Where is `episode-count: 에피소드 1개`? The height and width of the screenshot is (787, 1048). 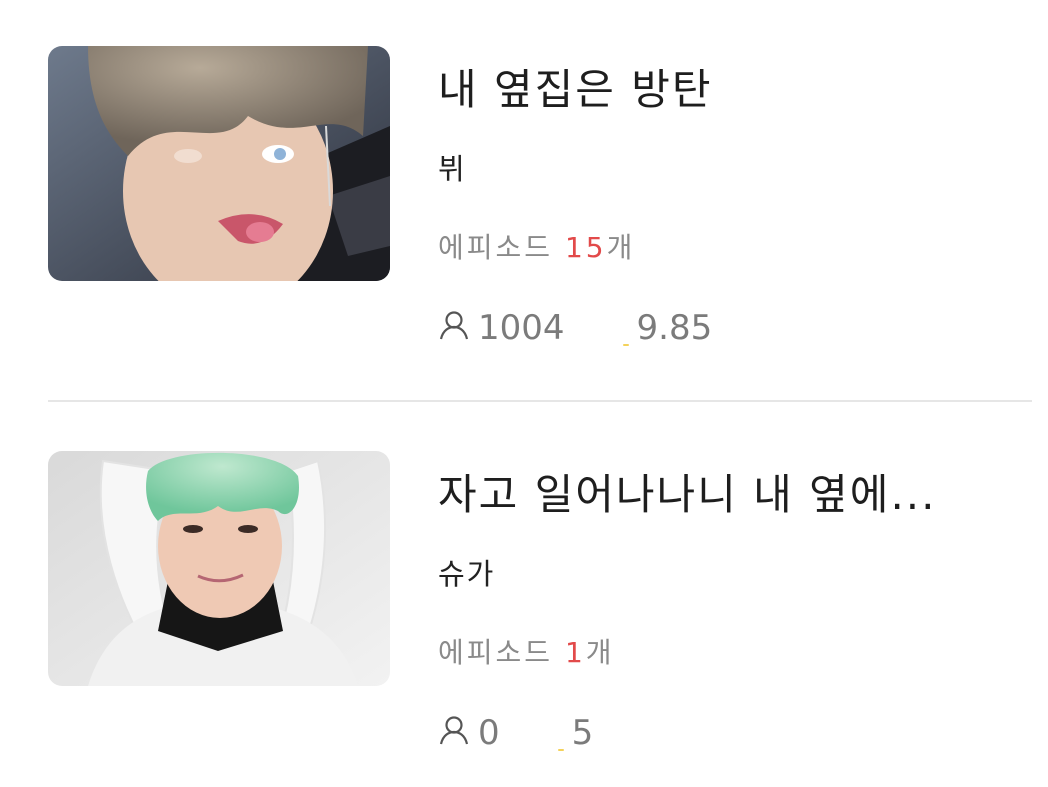
episode-count: 에피소드 1개 is located at coordinates (526, 651).